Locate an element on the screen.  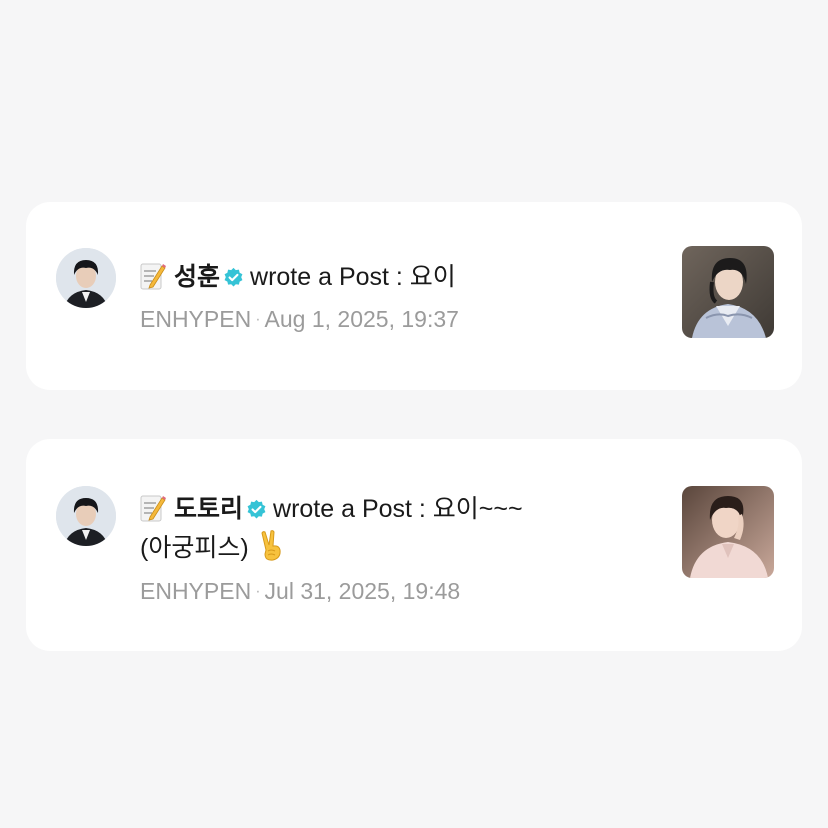
notification-meta: ENHYPEN · Aug 1, 2025, 19:37 is located at coordinates (411, 319).